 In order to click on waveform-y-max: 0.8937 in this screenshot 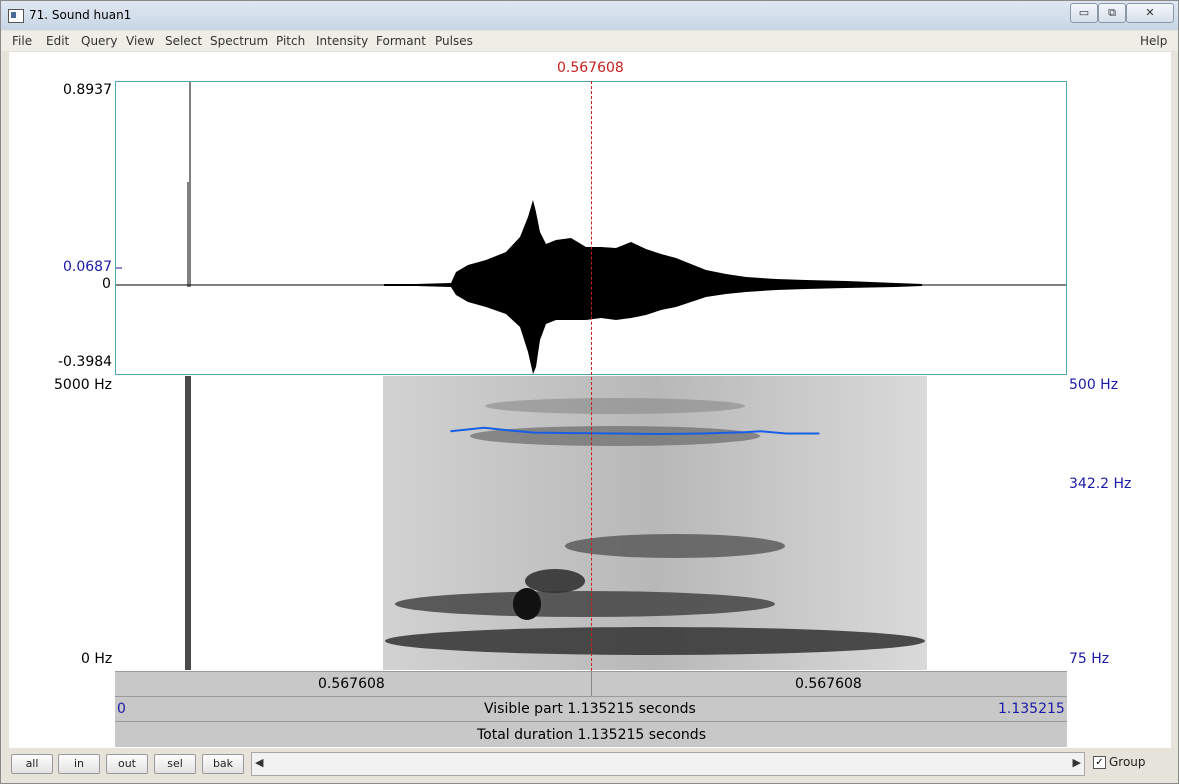, I will do `click(87, 90)`.